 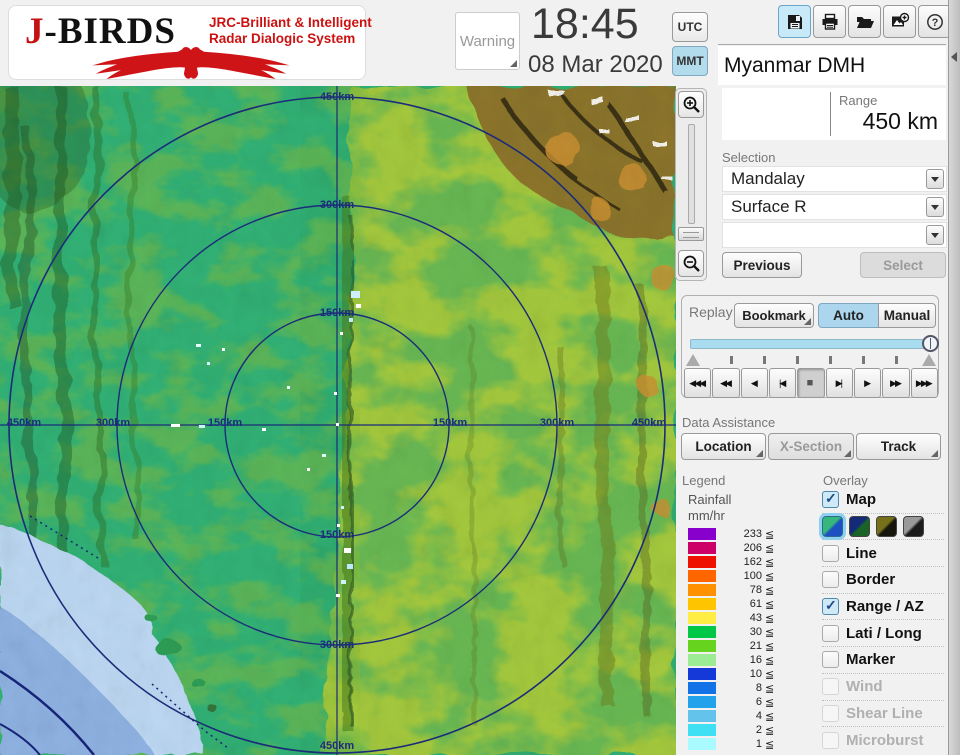 What do you see at coordinates (698, 383) in the screenshot?
I see `rewind-fast-button: ◀◀◀` at bounding box center [698, 383].